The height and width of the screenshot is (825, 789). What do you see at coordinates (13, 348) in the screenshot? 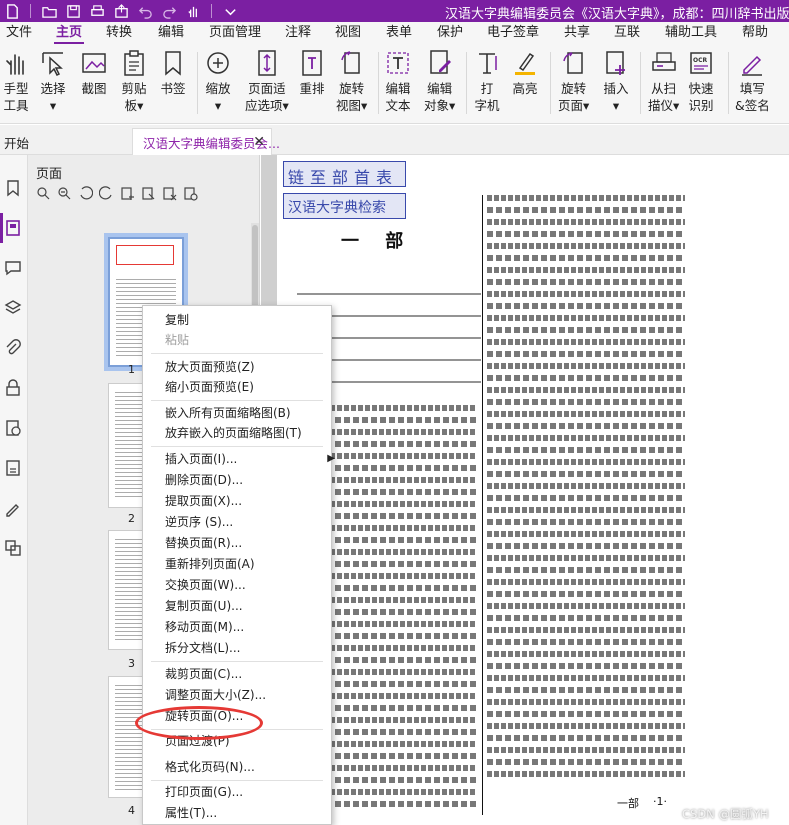
I see `attachment-panel-icon` at bounding box center [13, 348].